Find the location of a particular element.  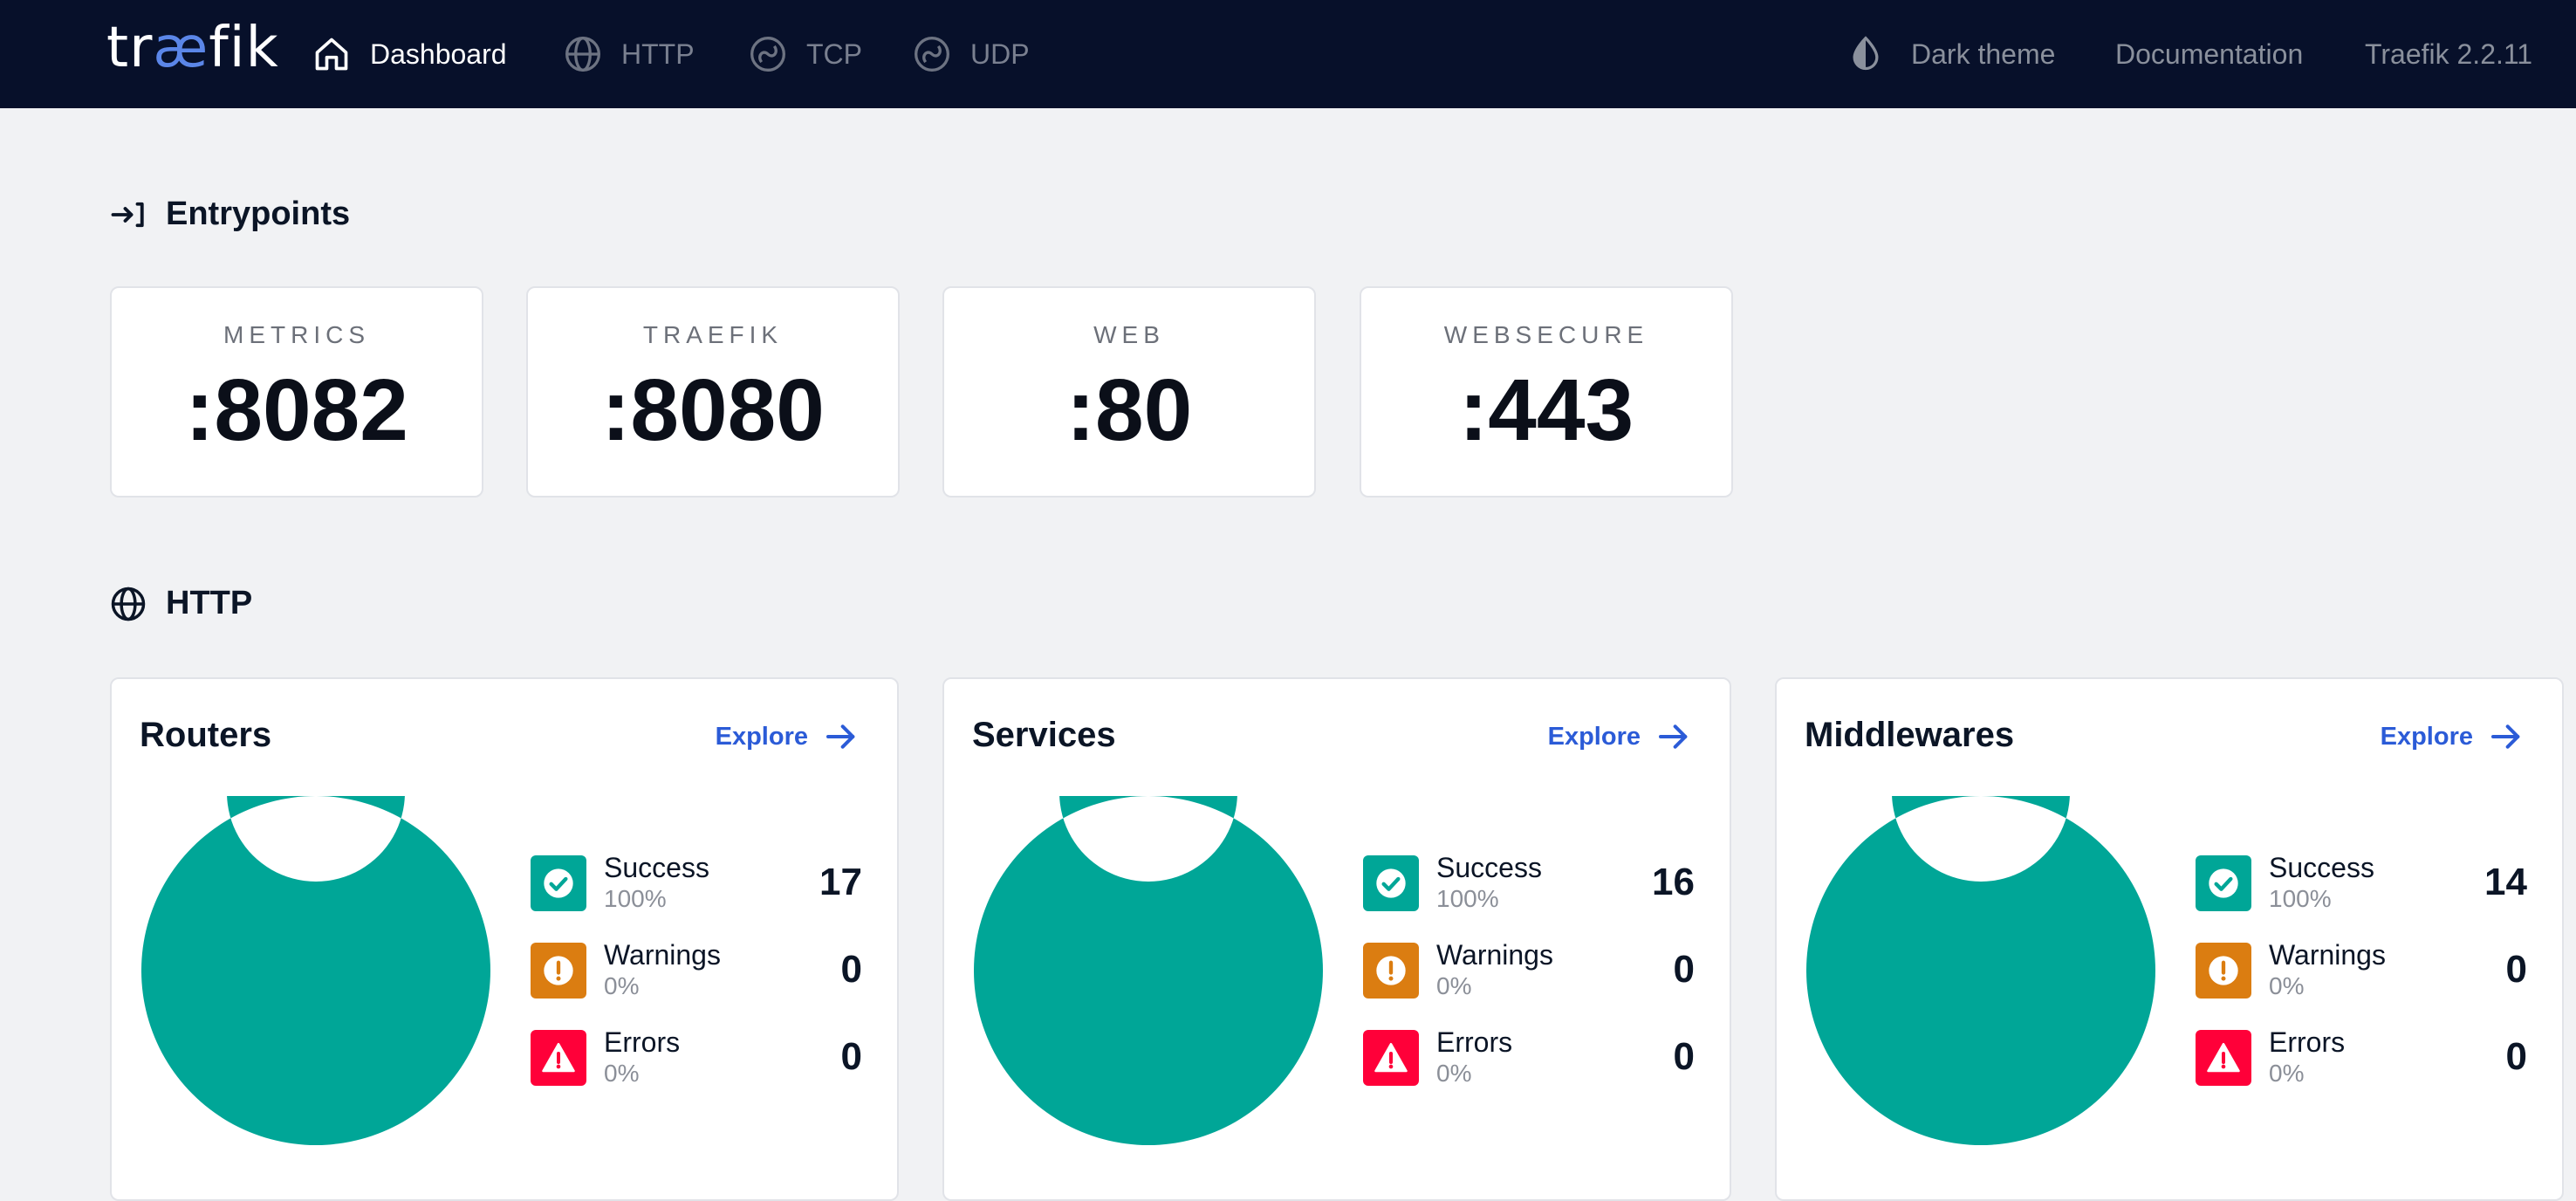

nav-http: HTTP is located at coordinates (629, 54).